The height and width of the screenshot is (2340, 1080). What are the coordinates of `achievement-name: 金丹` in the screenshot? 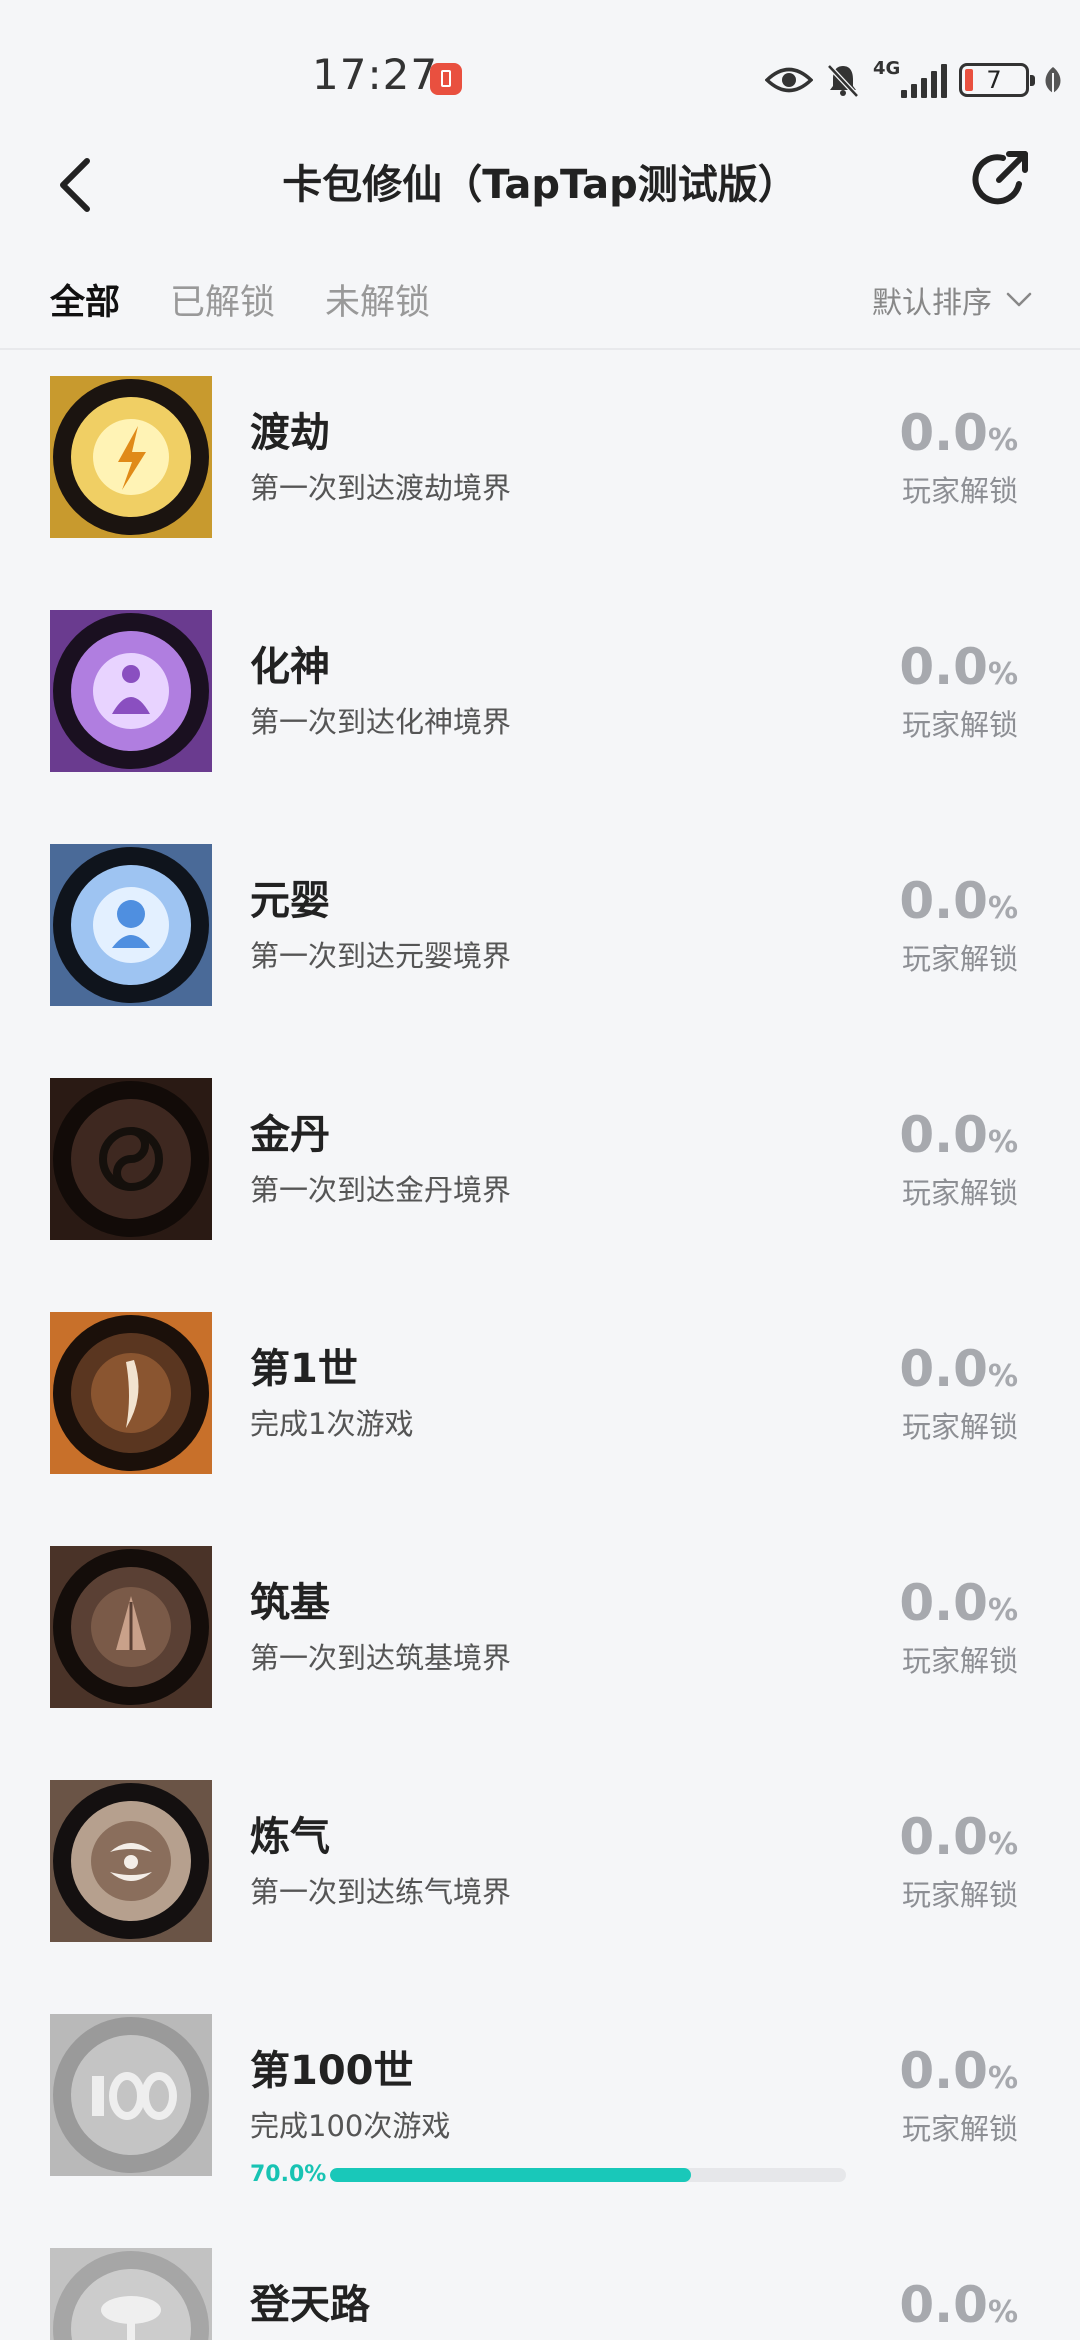 It's located at (290, 1135).